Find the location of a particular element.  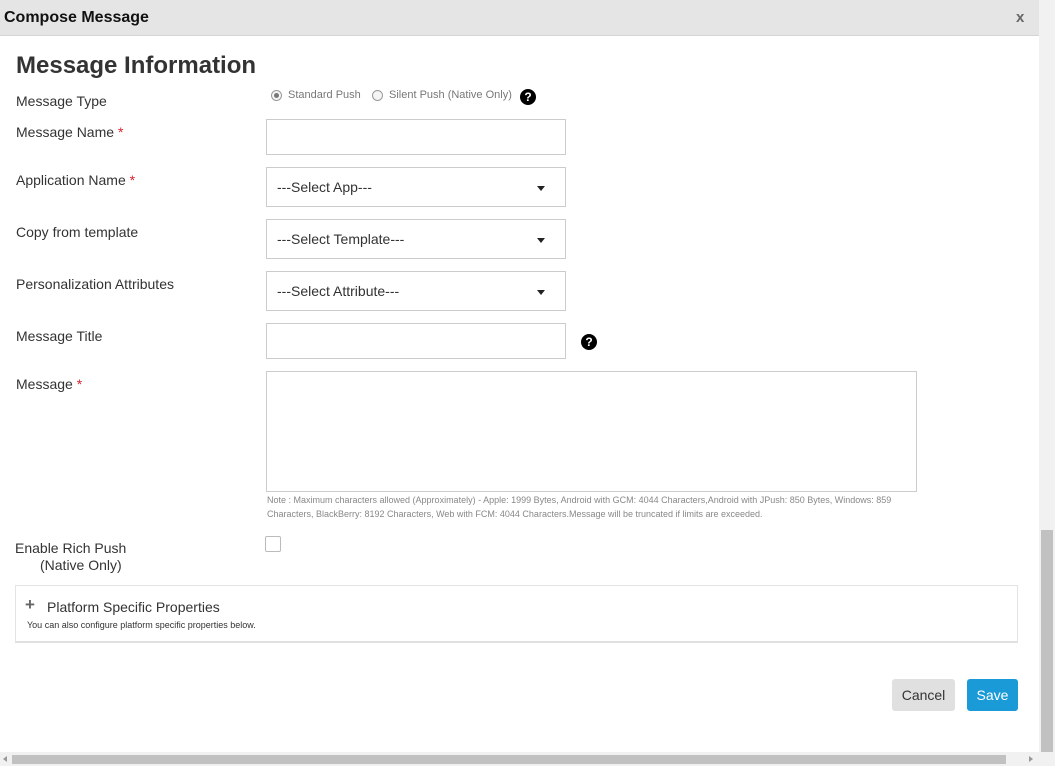

vertical-scrollbar is located at coordinates (1047, 376).